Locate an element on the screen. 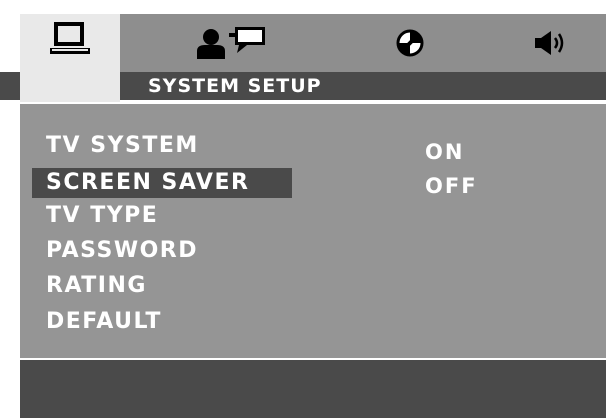 This screenshot has height=418, width=606. menu-item-tv-system: TV SYSTEM is located at coordinates (121, 146).